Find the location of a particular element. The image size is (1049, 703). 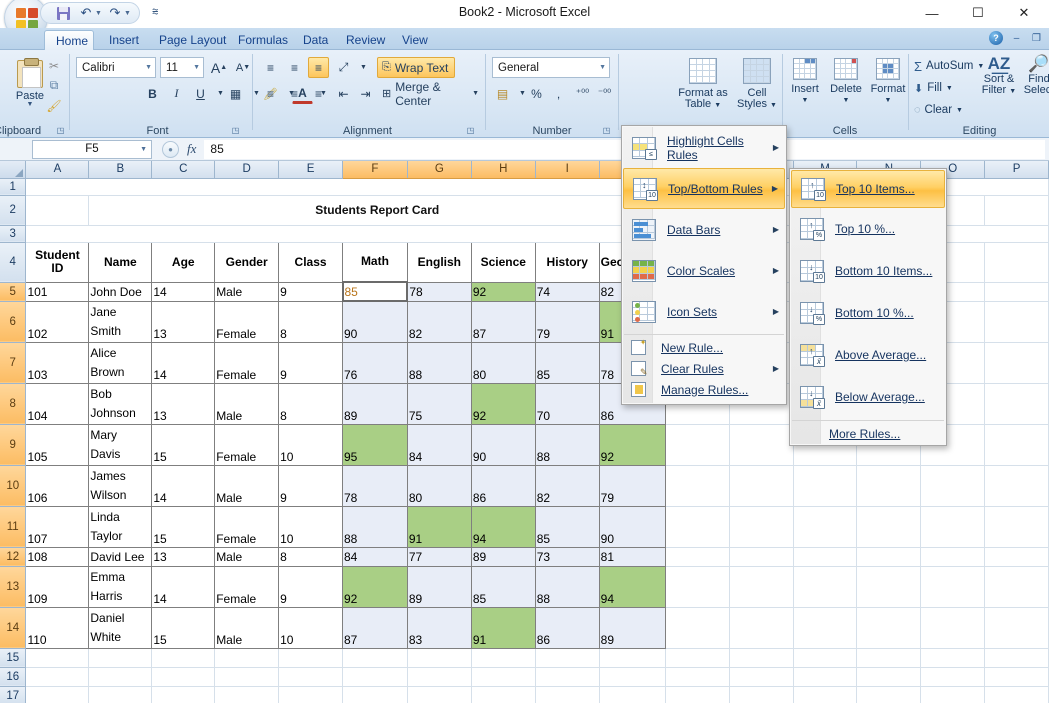

menu-item-clear-rules: ✎ Clear Rules ▶ is located at coordinates (704, 368).